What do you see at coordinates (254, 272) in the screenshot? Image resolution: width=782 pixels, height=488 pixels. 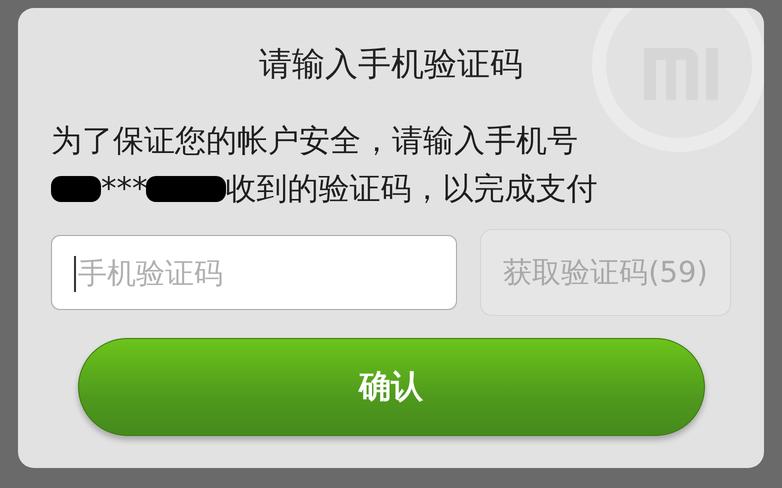 I see `input-field: 手机验证码` at bounding box center [254, 272].